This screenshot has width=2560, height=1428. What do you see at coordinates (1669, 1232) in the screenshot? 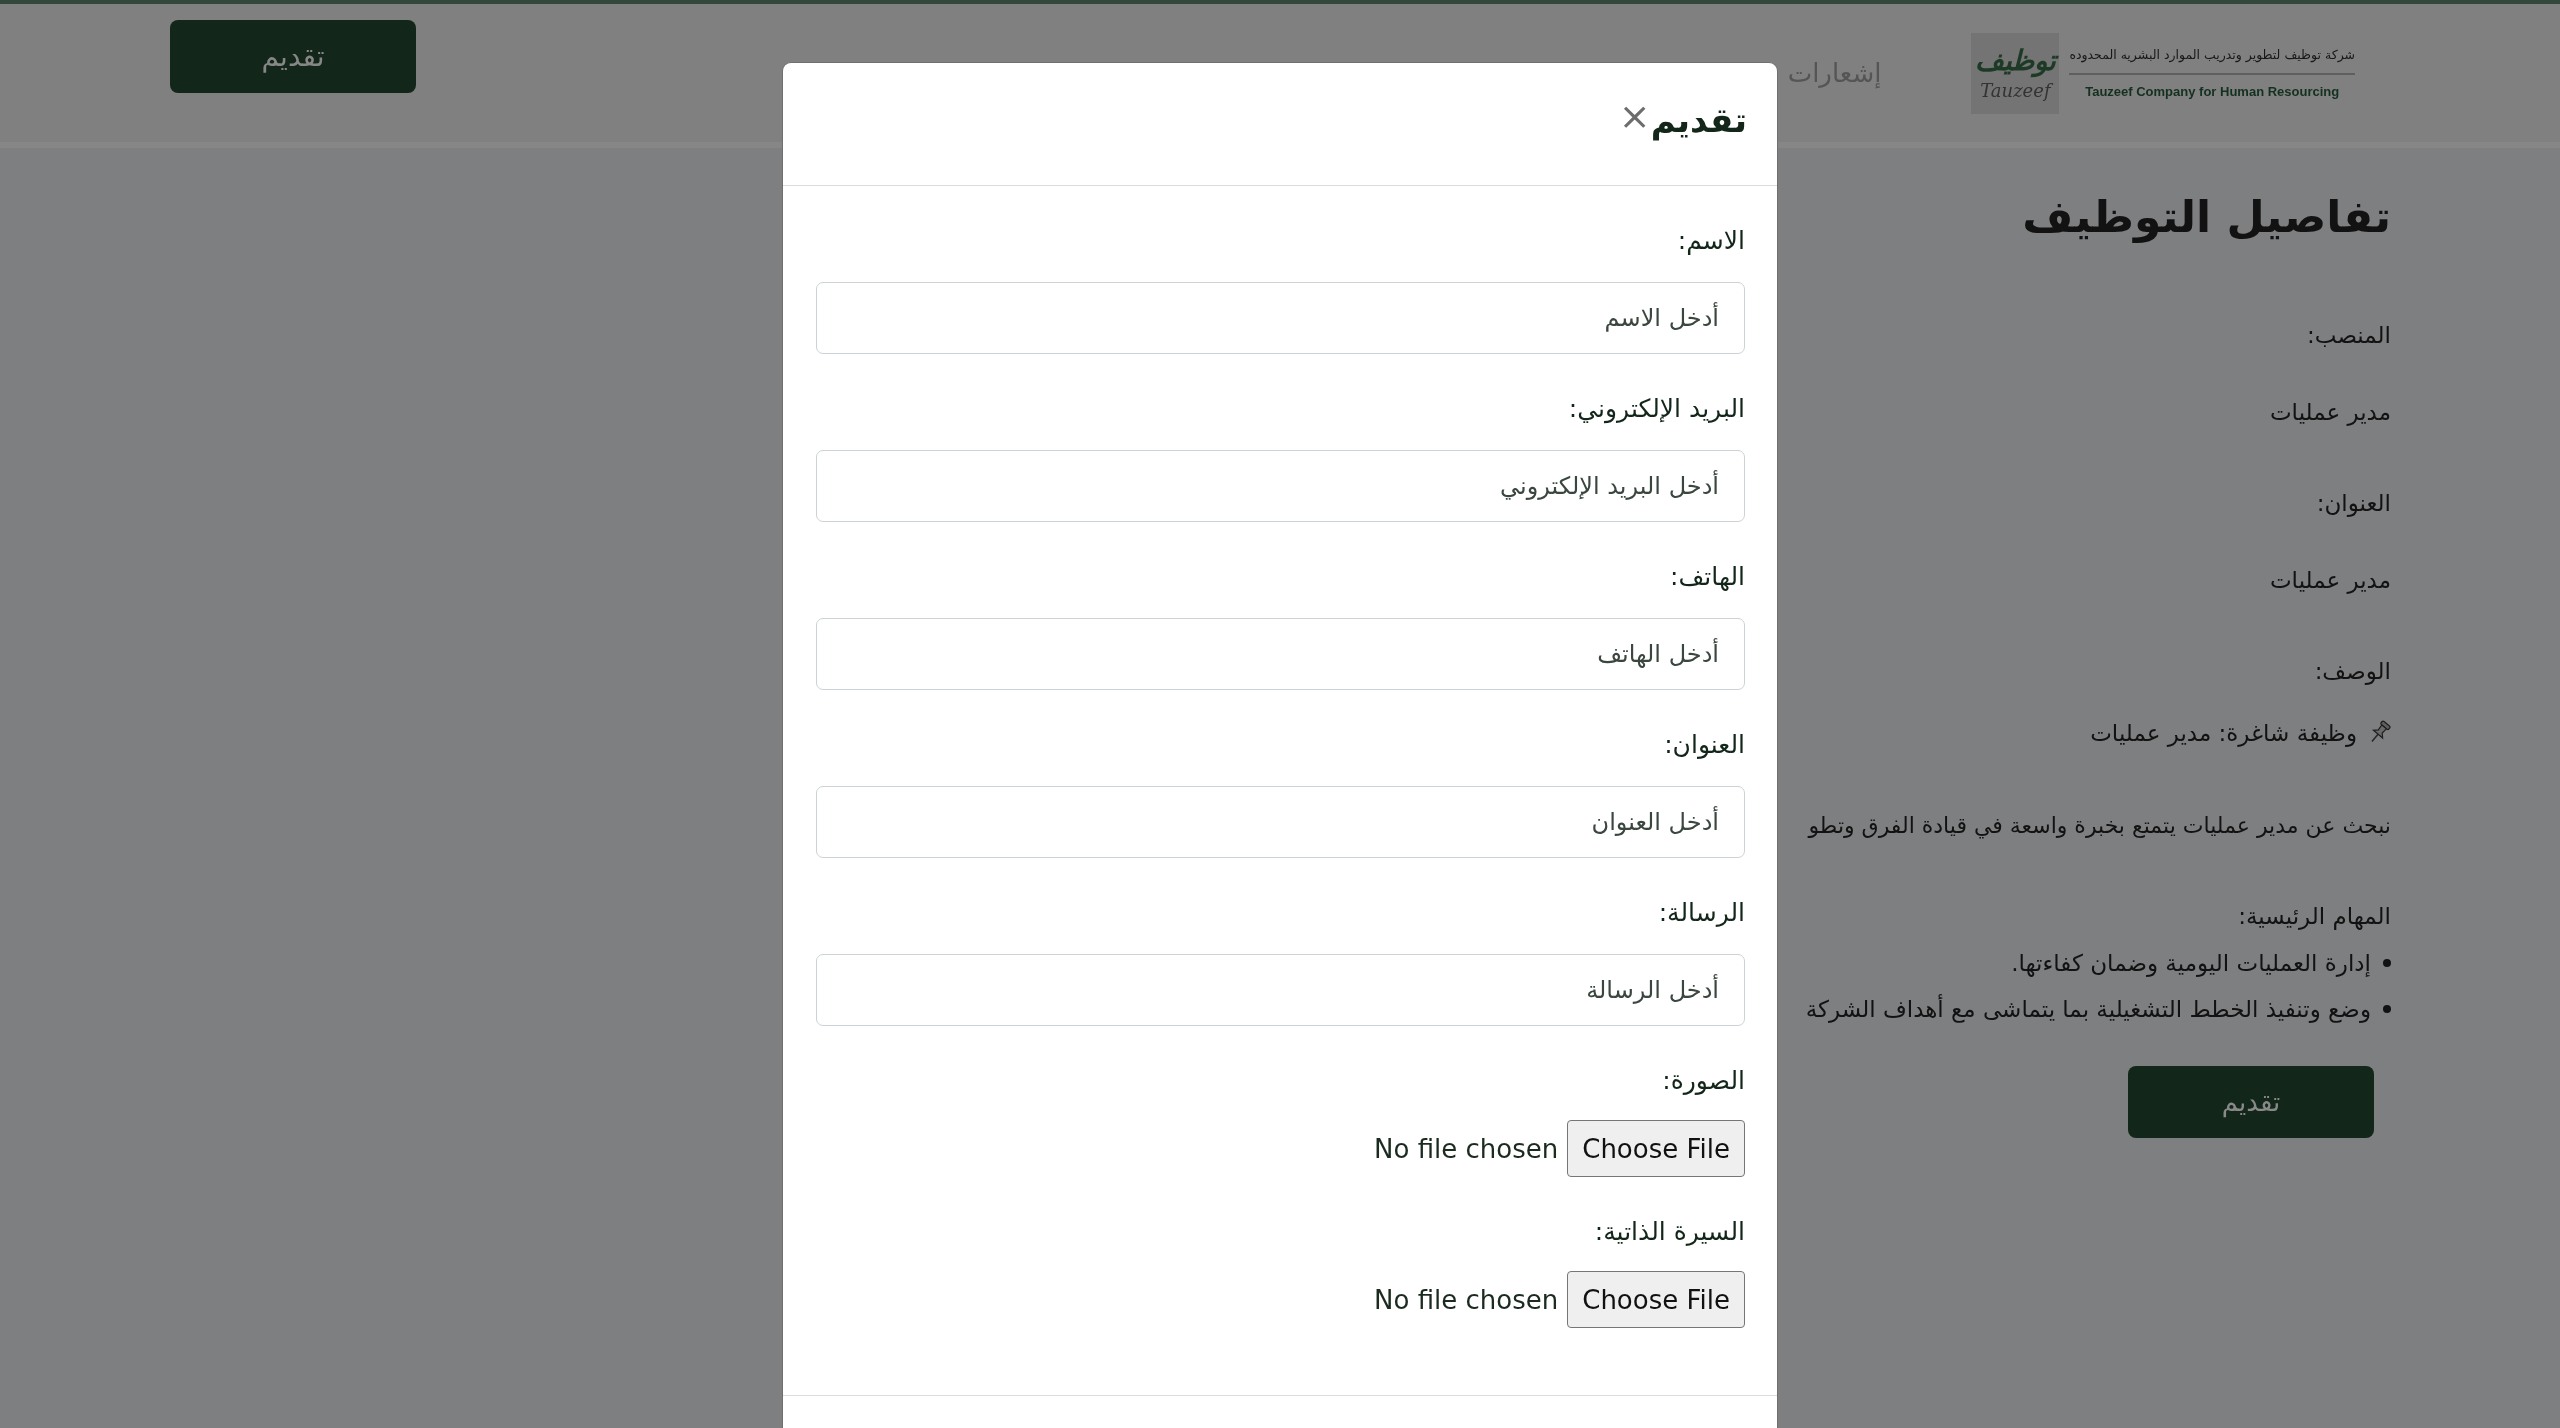
I see `field-label: السيرة الذاتية:` at bounding box center [1669, 1232].